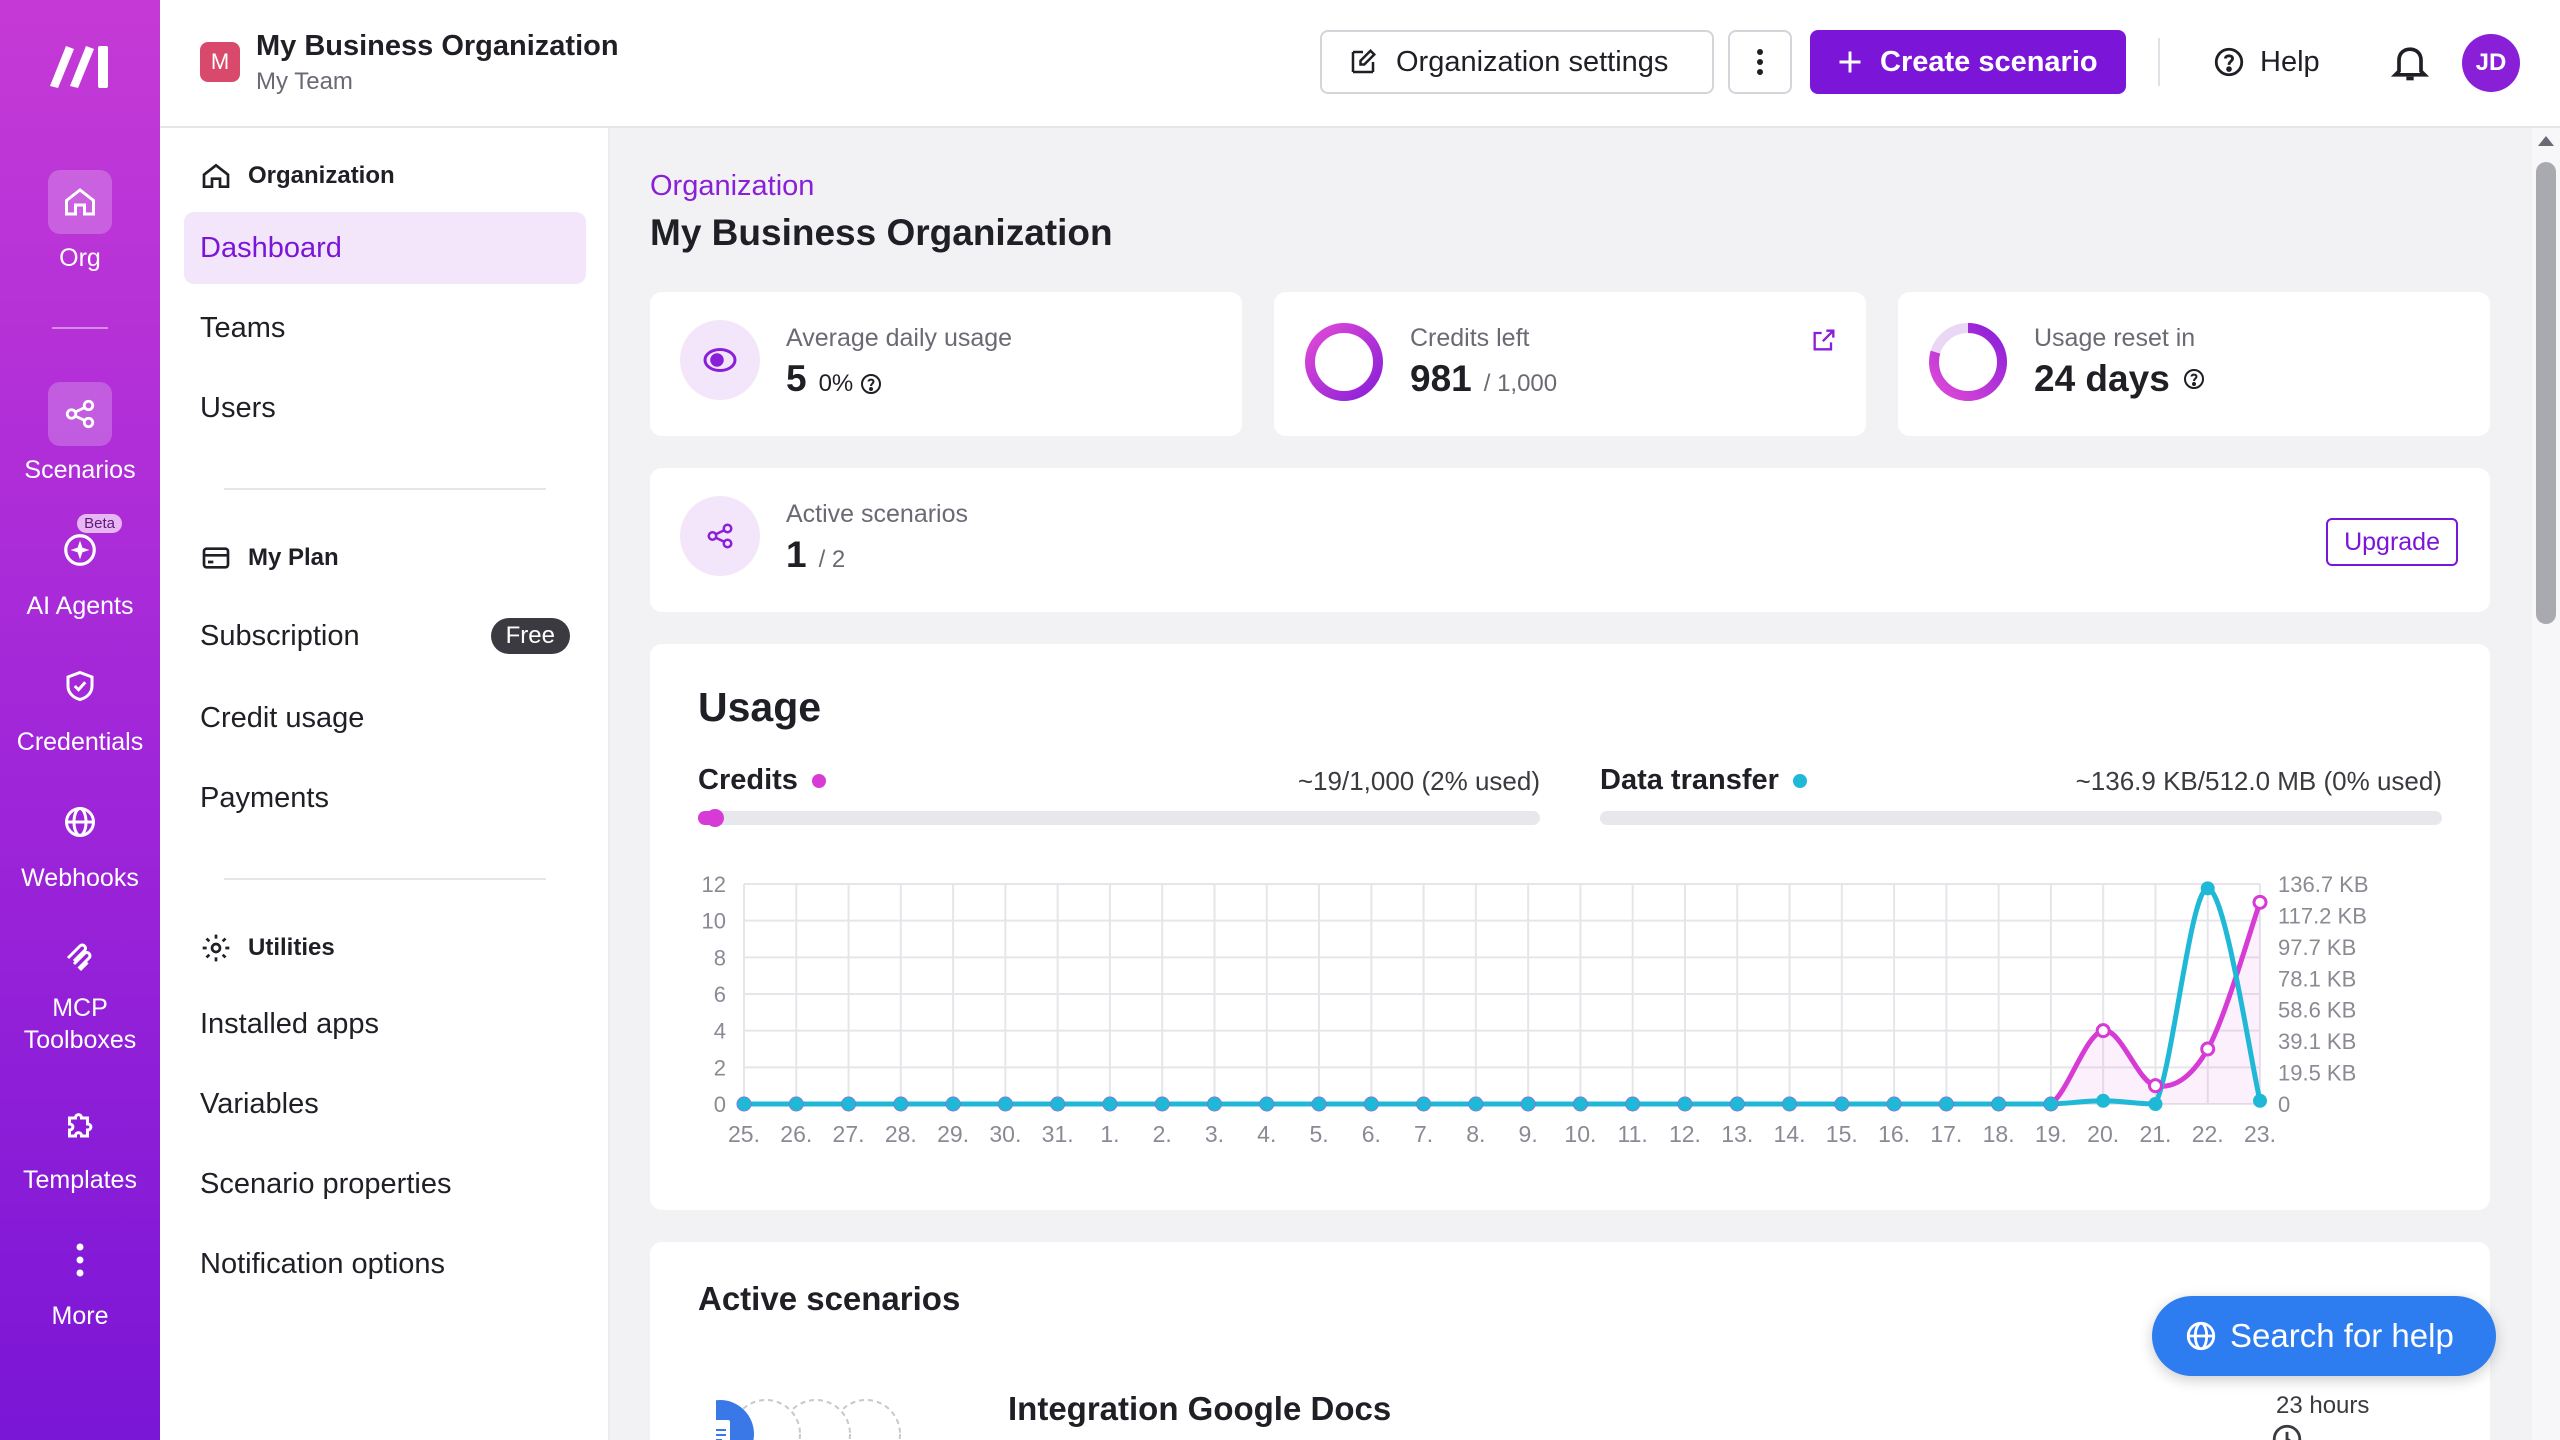 The image size is (2560, 1440). Describe the element at coordinates (720, 1031) in the screenshot. I see `chart-y-tick-left: 4` at that location.